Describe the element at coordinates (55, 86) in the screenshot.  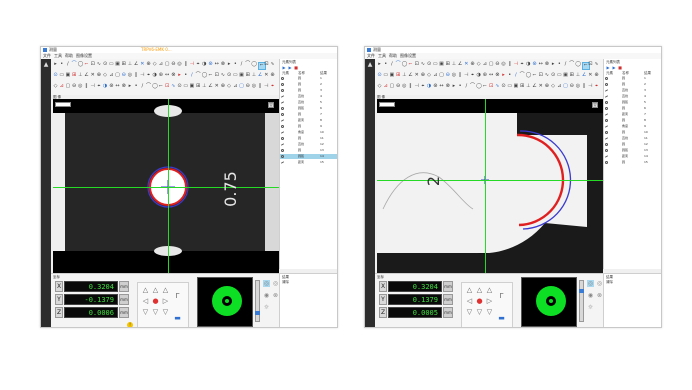
I see `toolbar-tool-icon: ◇` at that location.